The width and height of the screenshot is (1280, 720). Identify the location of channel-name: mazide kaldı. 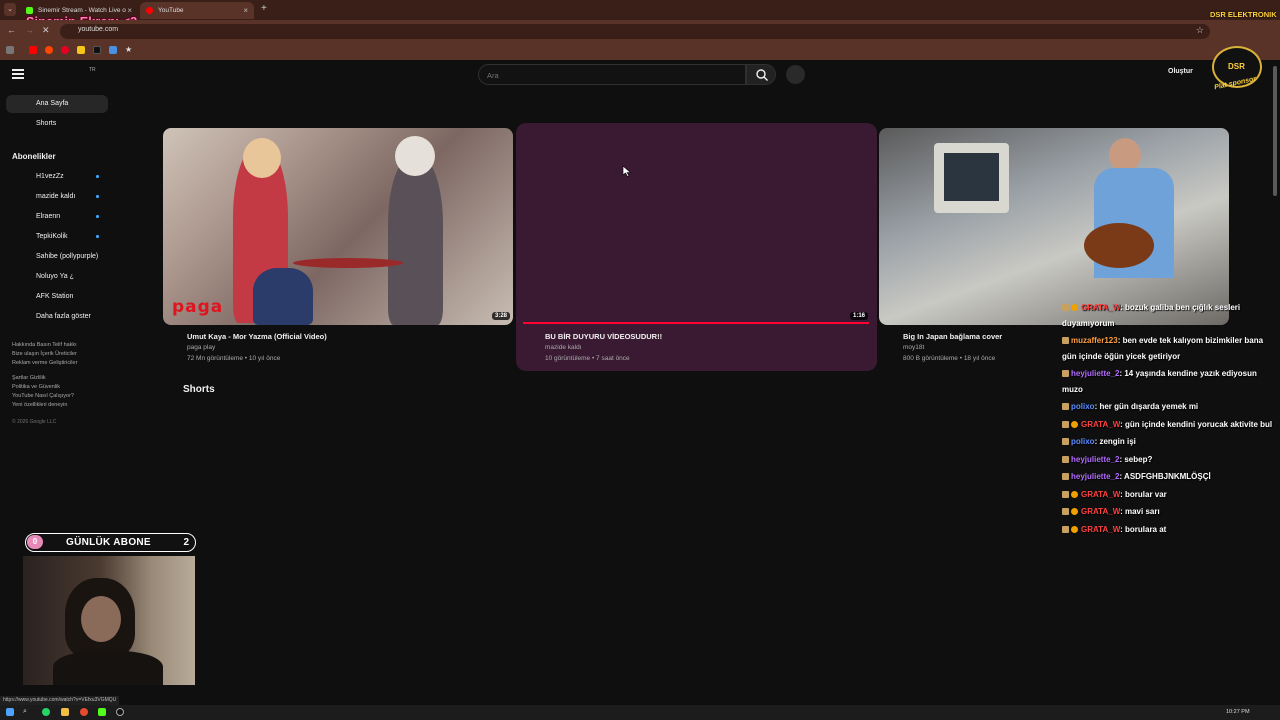
(563, 347).